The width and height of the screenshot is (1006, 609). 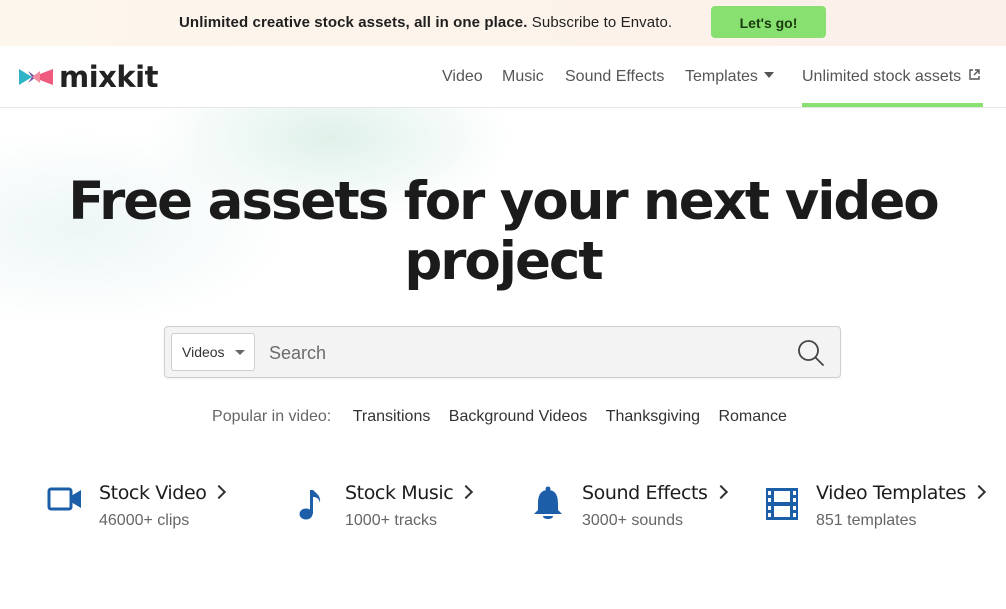 I want to click on logo: mixkit, so click(x=88, y=77).